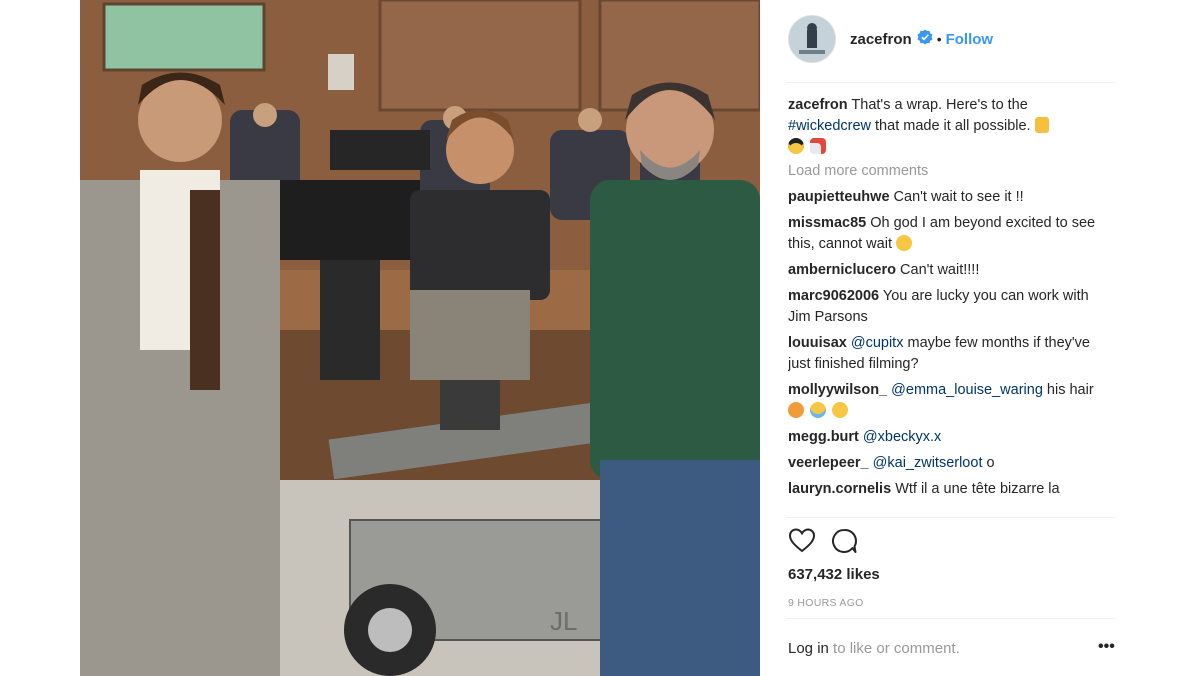 Image resolution: width=1200 pixels, height=676 pixels. Describe the element at coordinates (950, 437) in the screenshot. I see `comment: megg.burt @xbeckyx.x` at that location.